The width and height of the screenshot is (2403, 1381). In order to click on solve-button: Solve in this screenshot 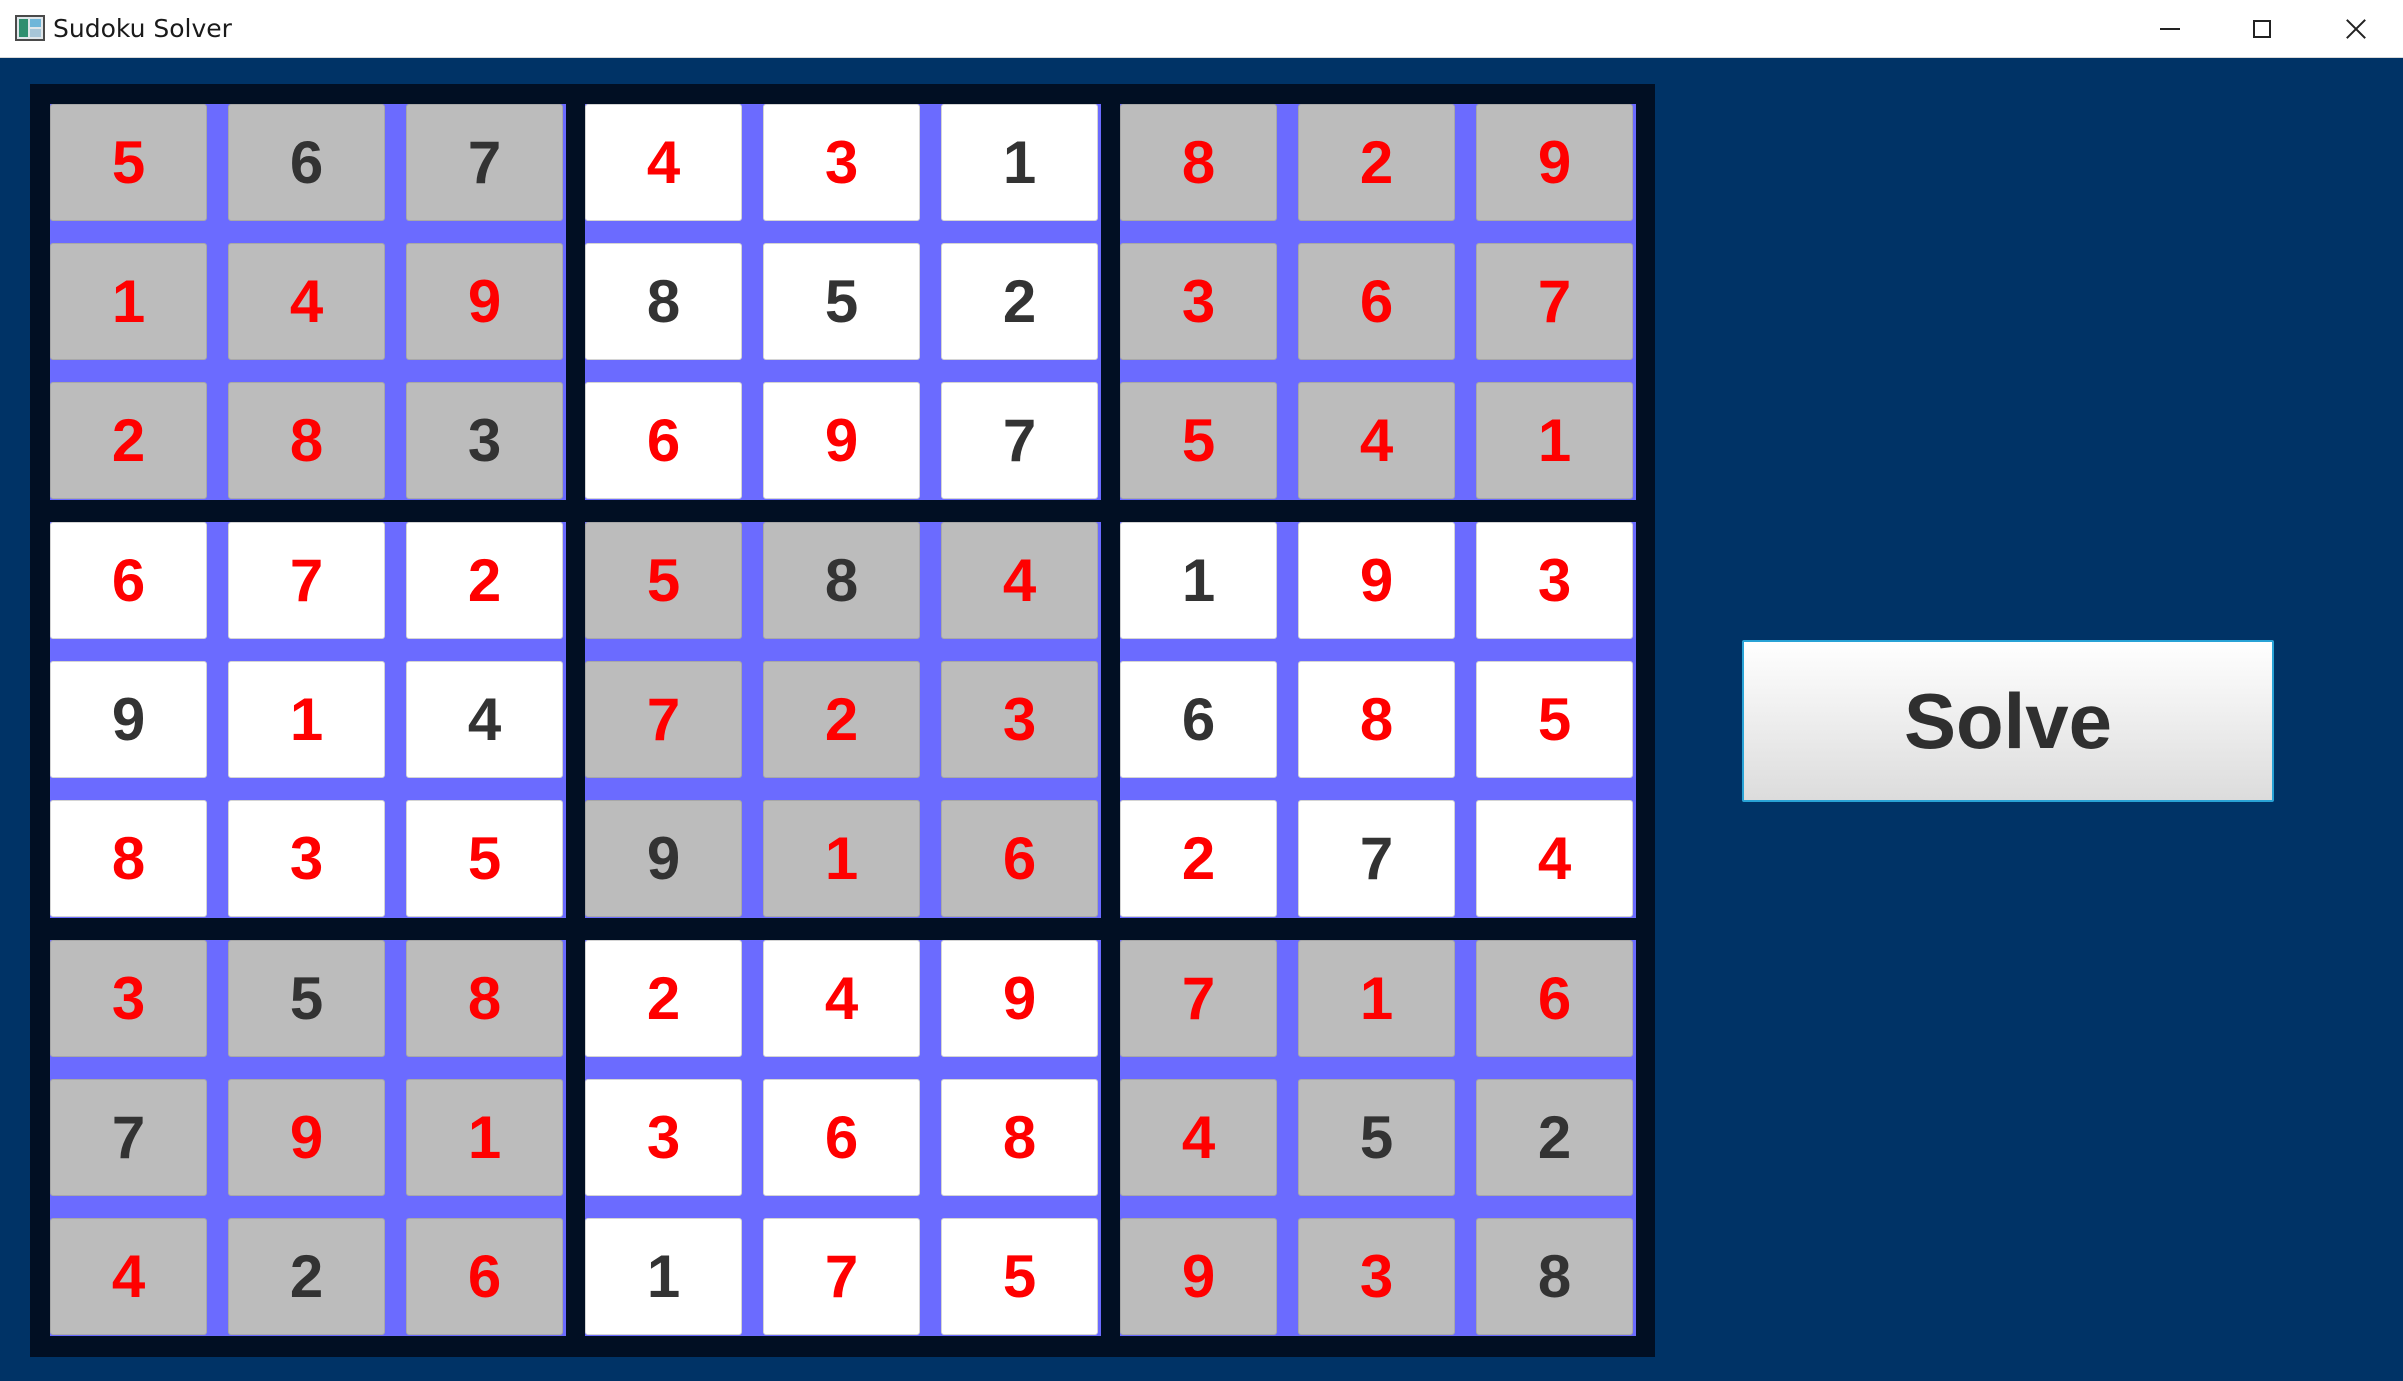, I will do `click(2008, 721)`.